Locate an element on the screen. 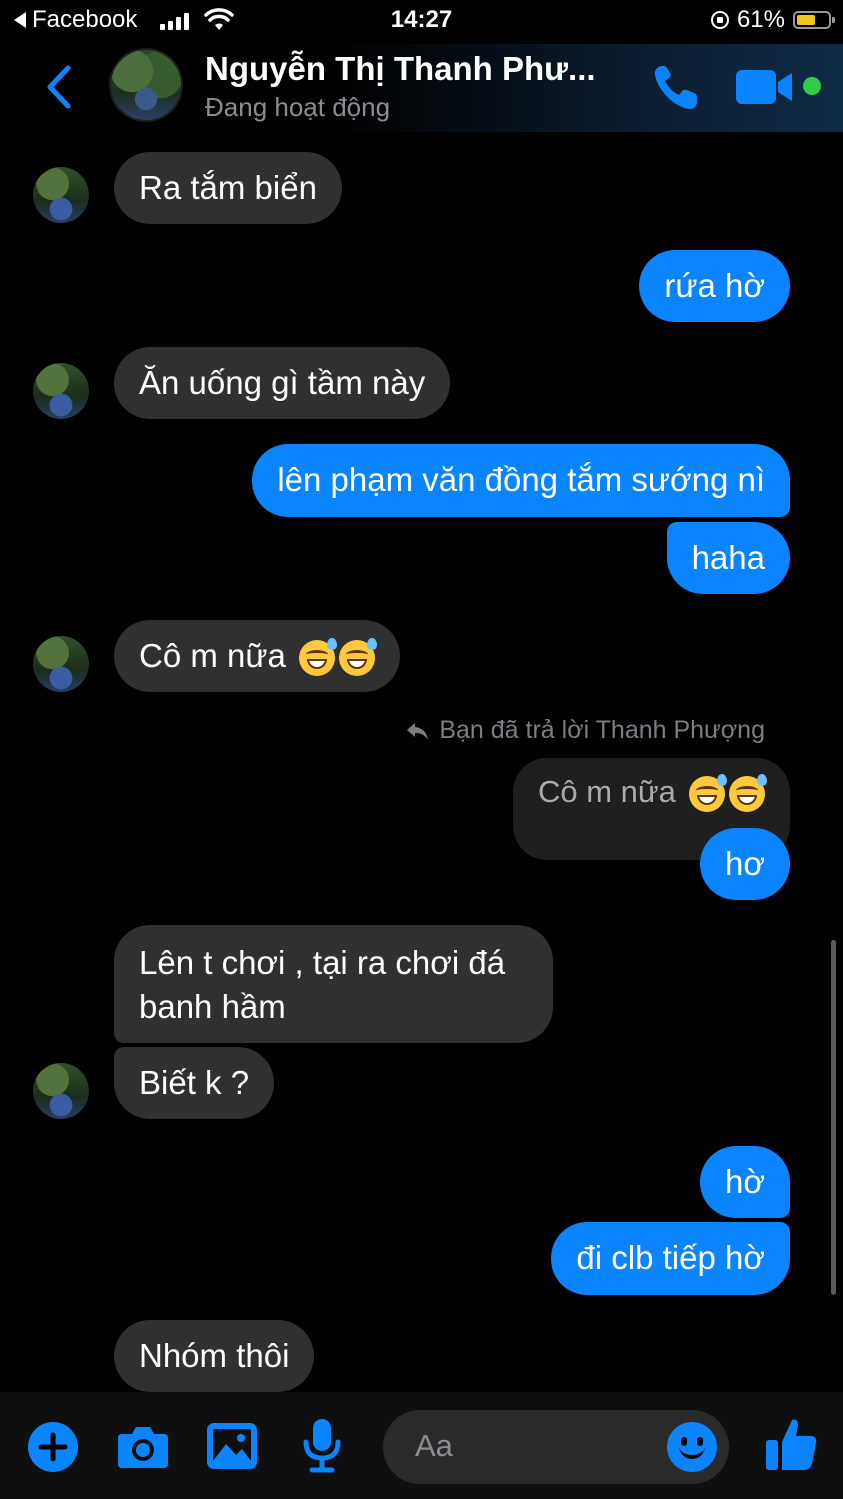 This screenshot has width=843, height=1499. scrollbar is located at coordinates (833, 1117).